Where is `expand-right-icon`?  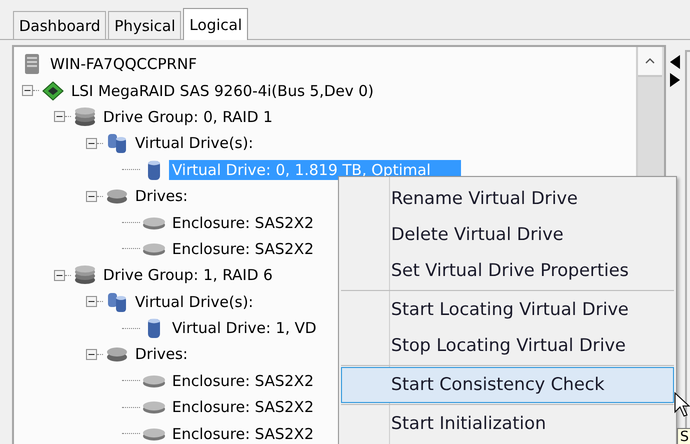
expand-right-icon is located at coordinates (675, 80).